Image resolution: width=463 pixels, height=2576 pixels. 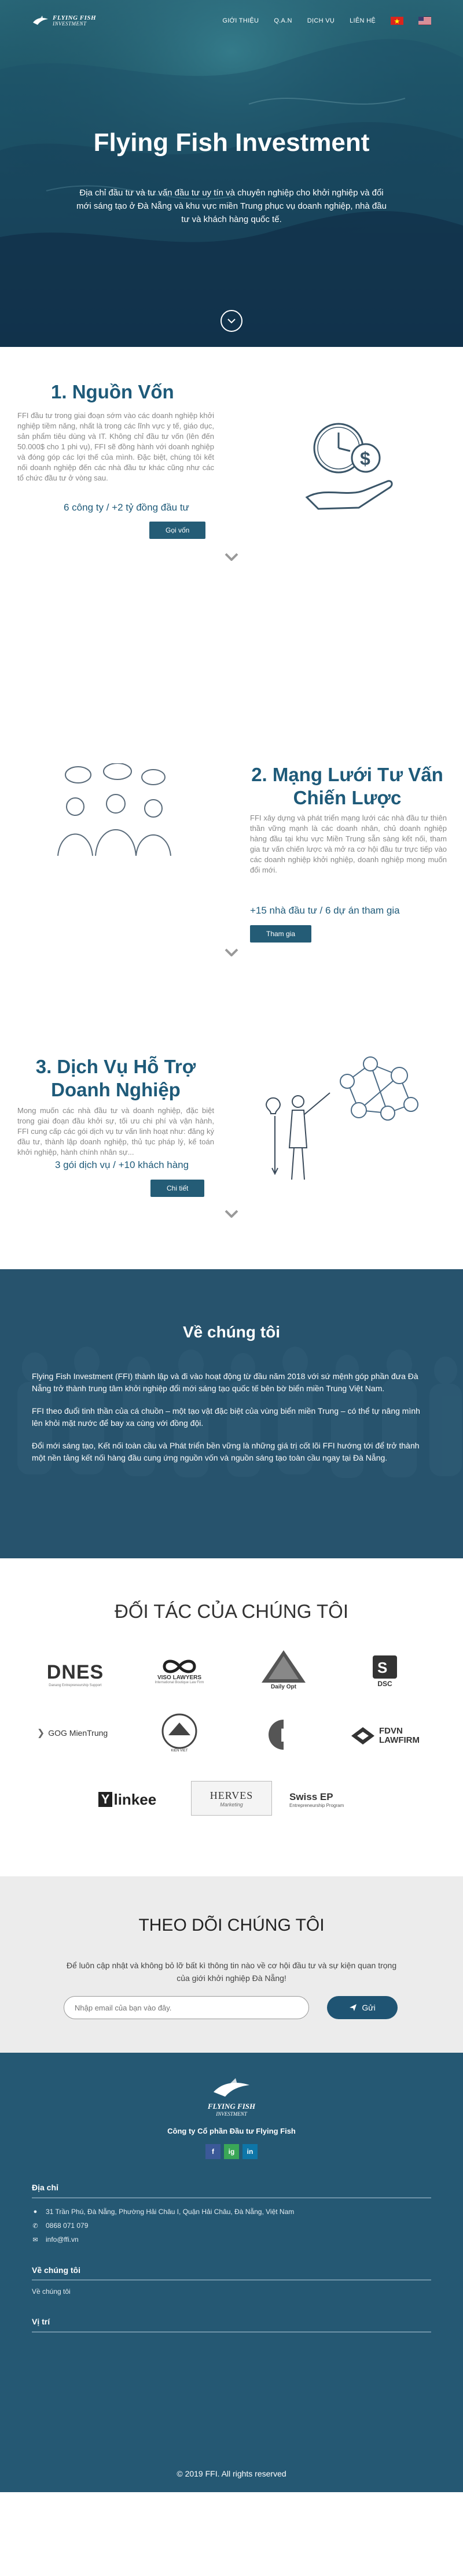 I want to click on feature-stat: 6 công ty / +2 tỷ đồng đầu tư, so click(x=126, y=507).